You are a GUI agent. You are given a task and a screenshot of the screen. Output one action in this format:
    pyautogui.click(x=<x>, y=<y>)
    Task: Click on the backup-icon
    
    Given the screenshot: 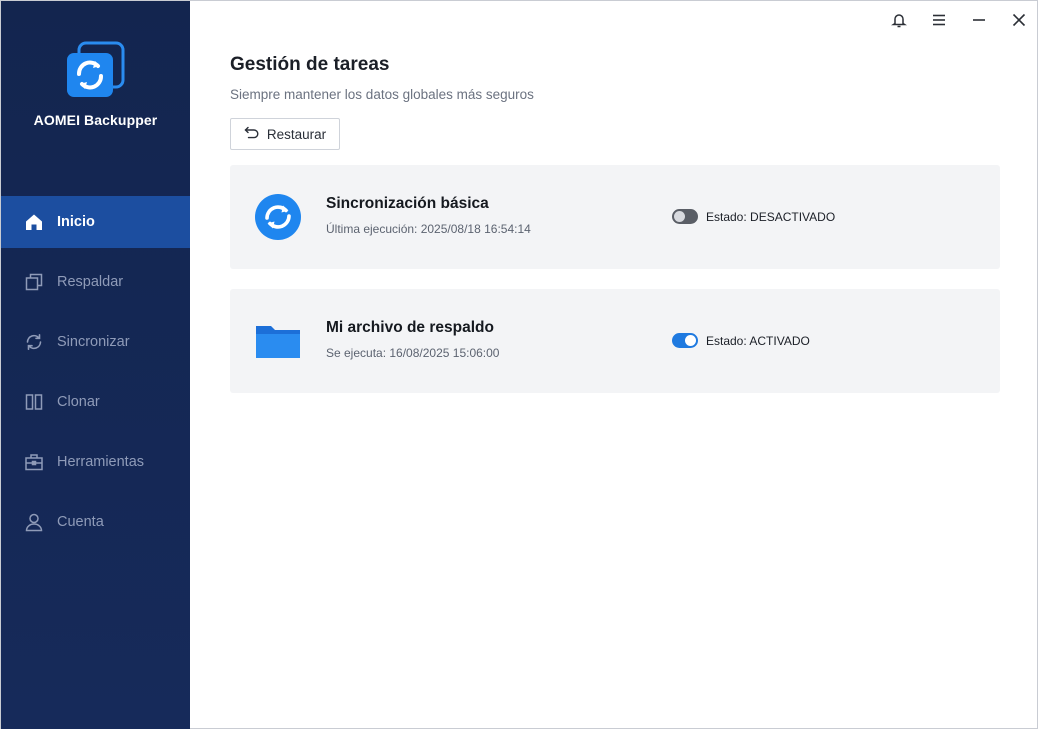 What is the action you would take?
    pyautogui.click(x=34, y=282)
    